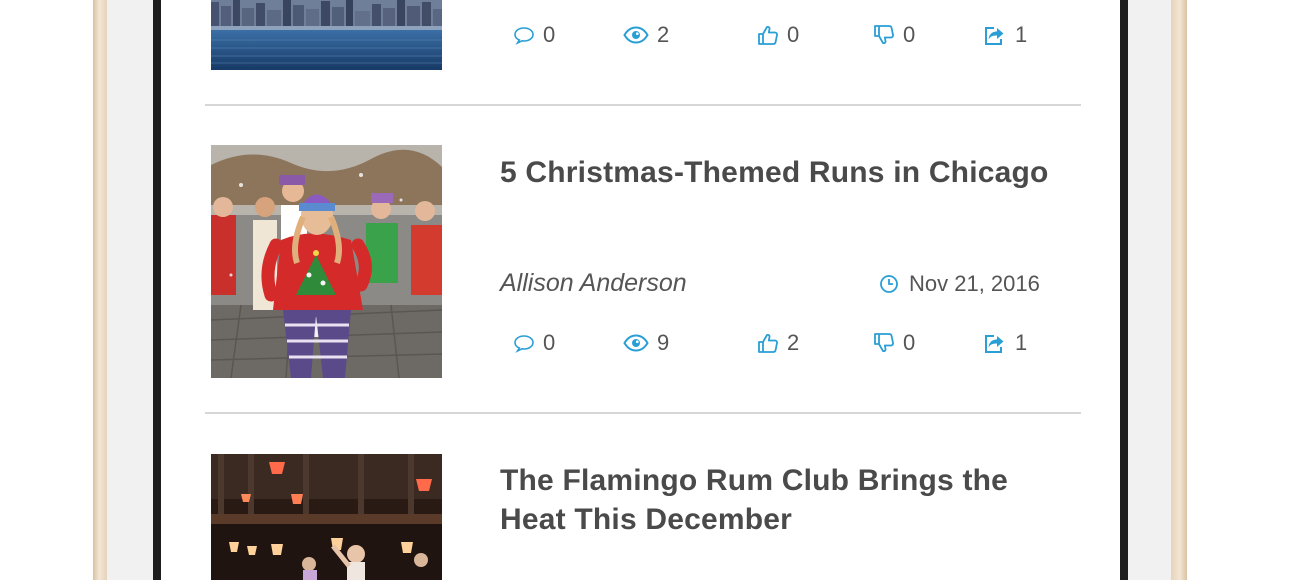 The image size is (1300, 580). What do you see at coordinates (1179, 290) in the screenshot?
I see `device-frame-right-edge` at bounding box center [1179, 290].